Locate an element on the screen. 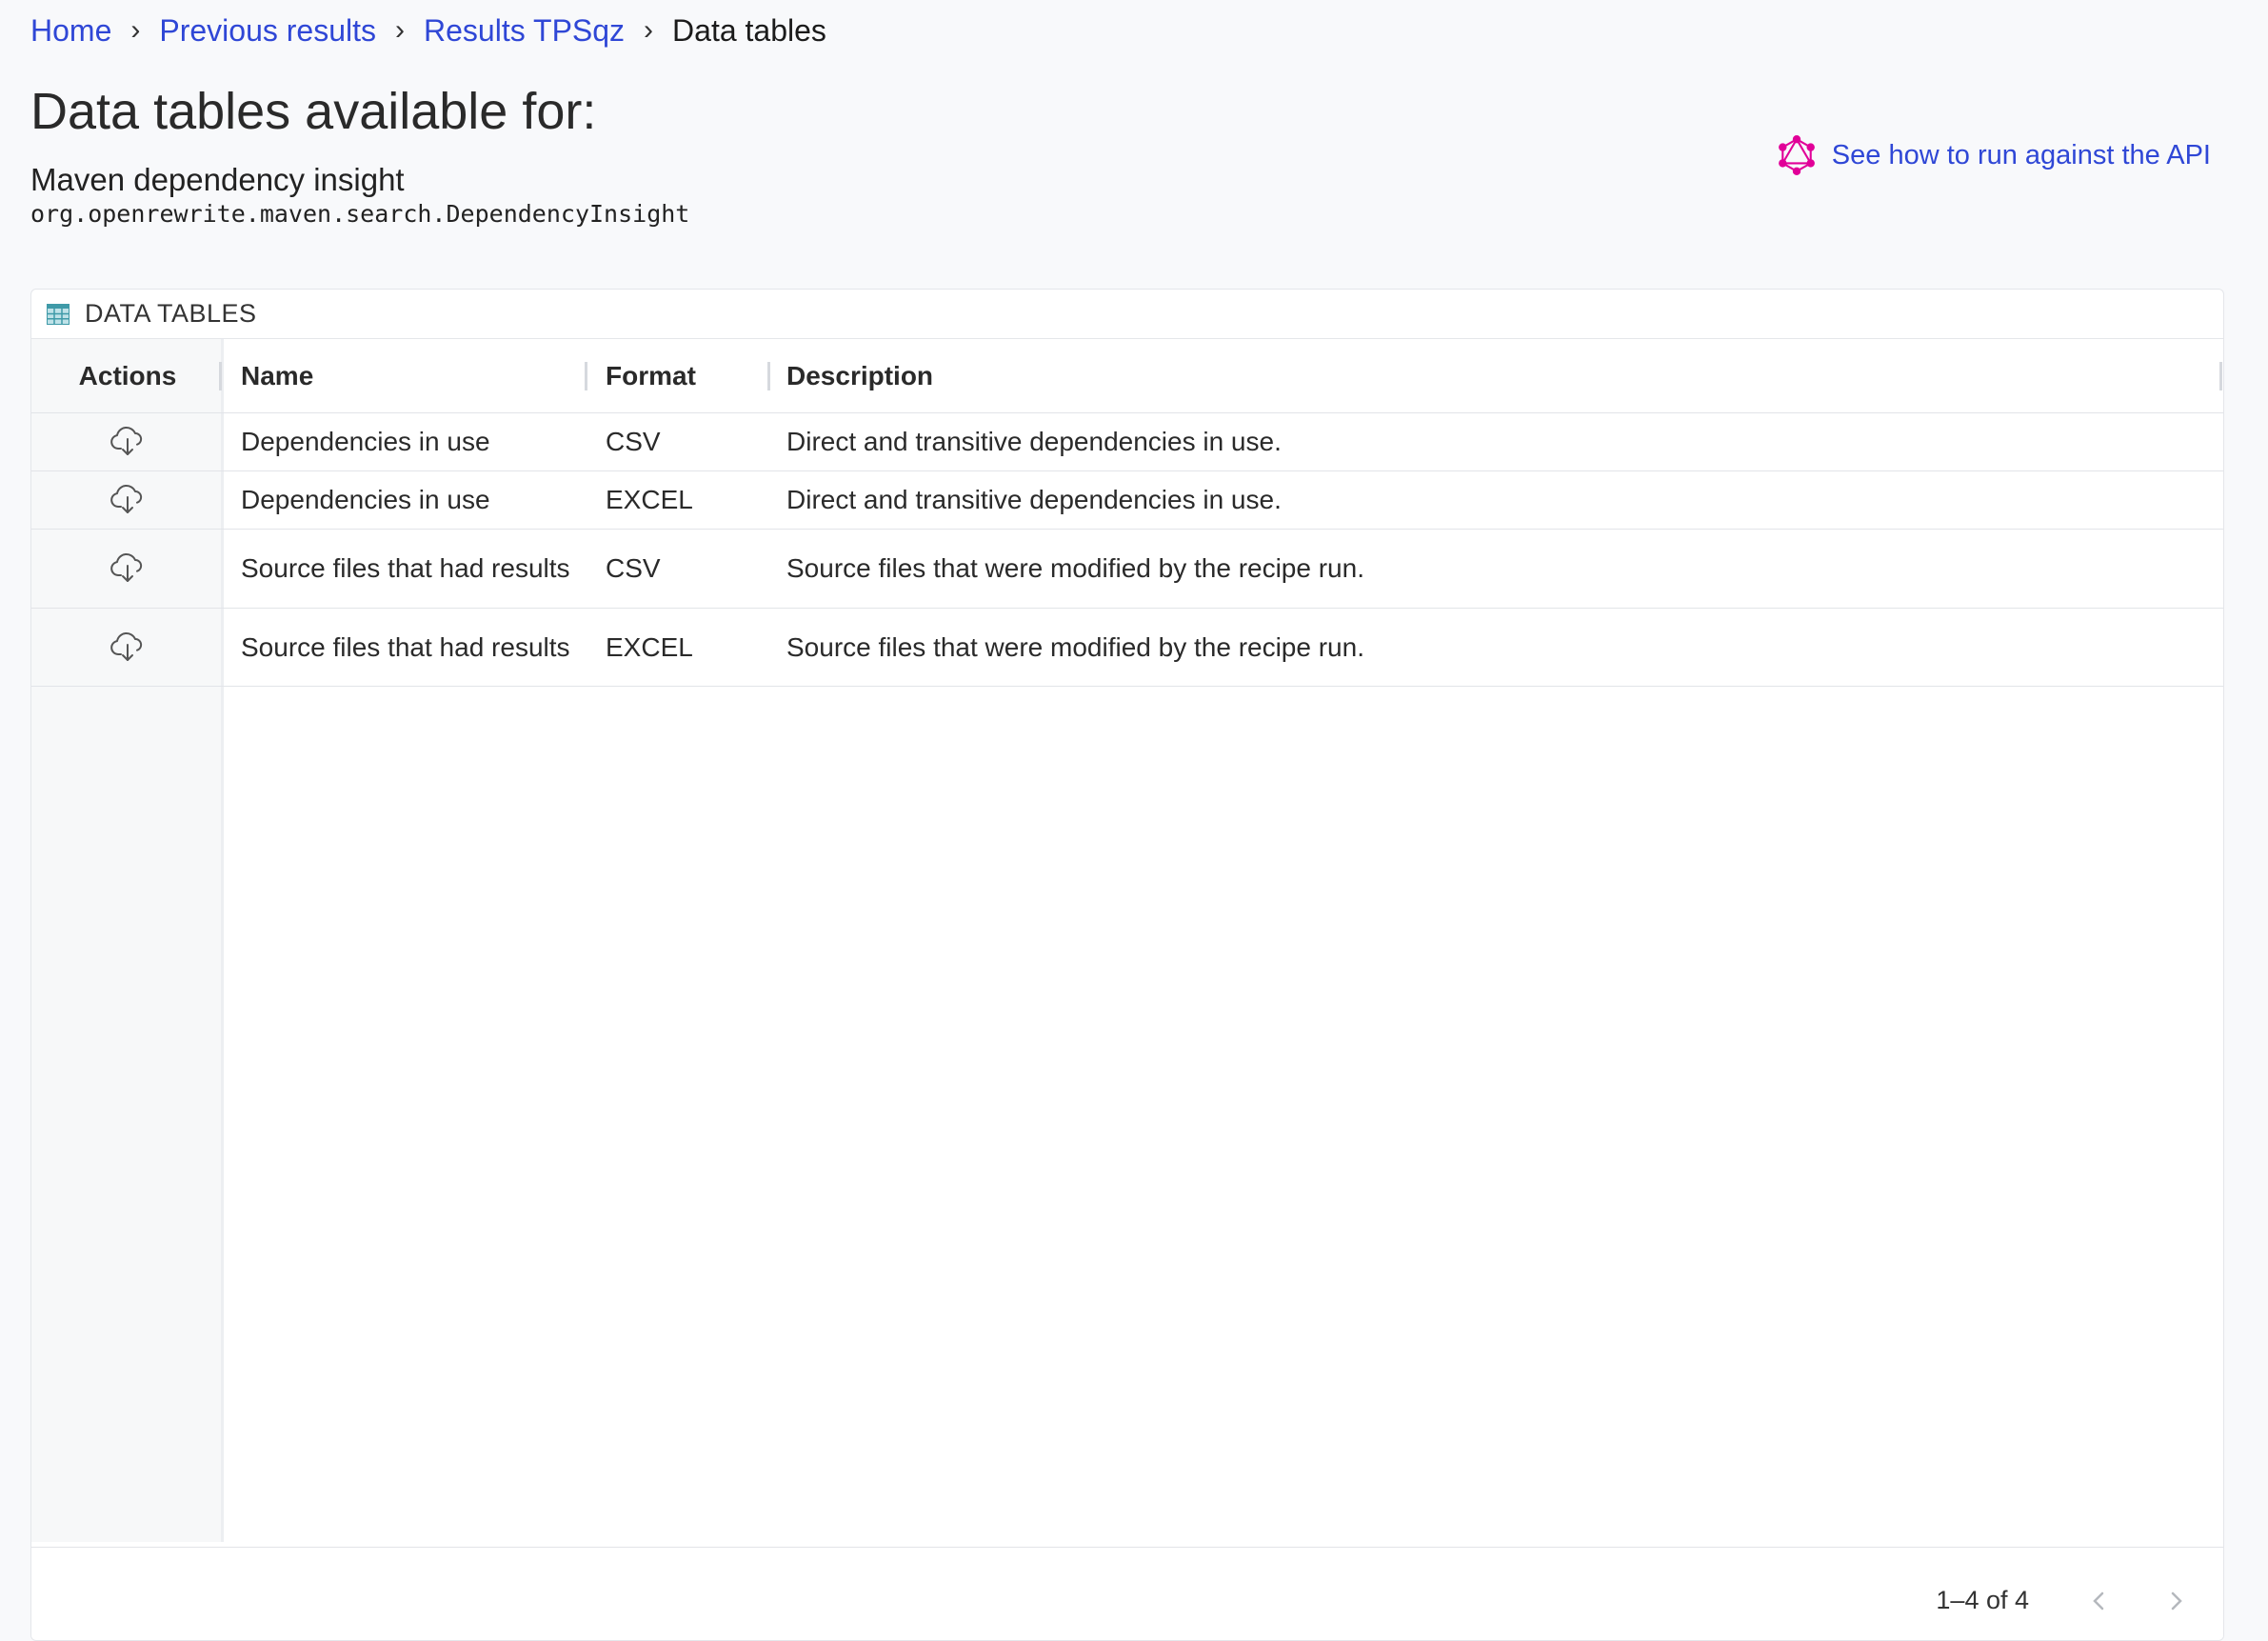  column-header-description: Description is located at coordinates (1496, 376).